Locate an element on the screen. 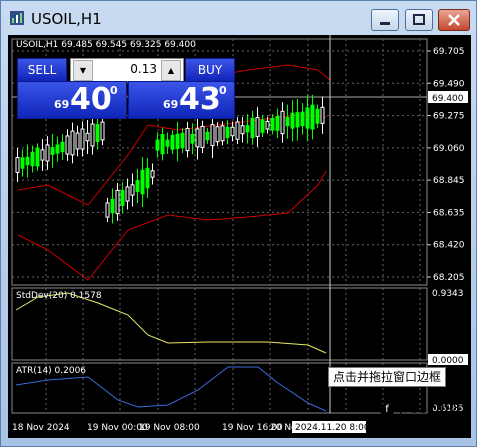 The height and width of the screenshot is (447, 477). lot-increase-button: ▲ is located at coordinates (171, 70).